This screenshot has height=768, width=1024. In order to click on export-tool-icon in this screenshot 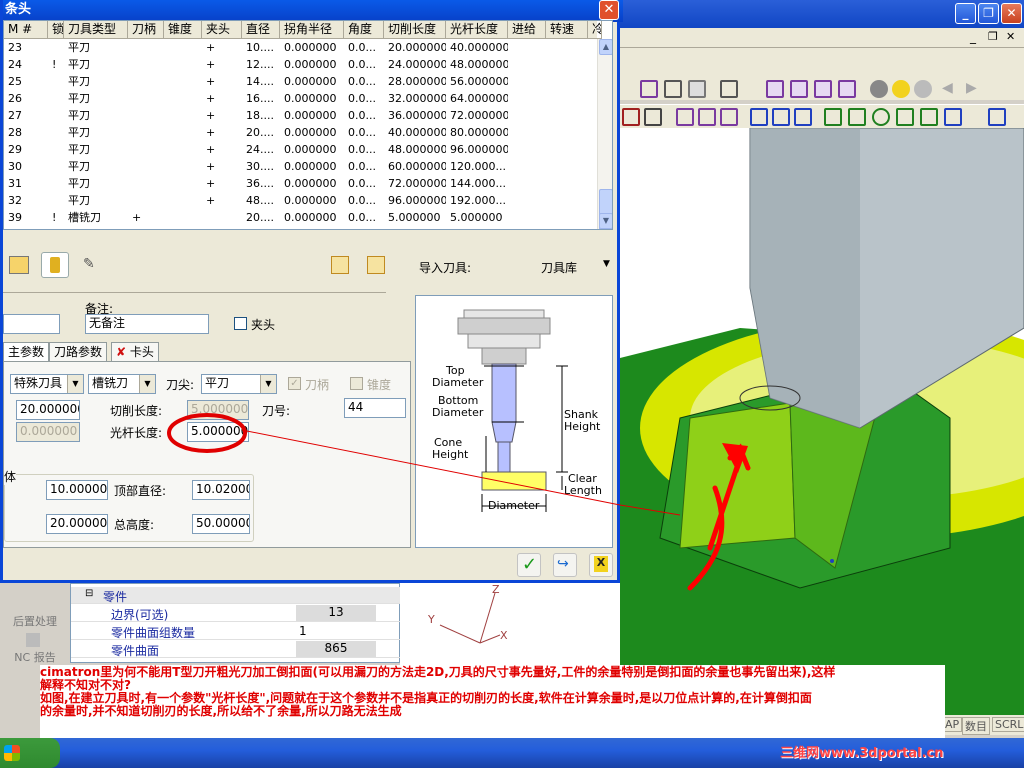, I will do `click(340, 265)`.